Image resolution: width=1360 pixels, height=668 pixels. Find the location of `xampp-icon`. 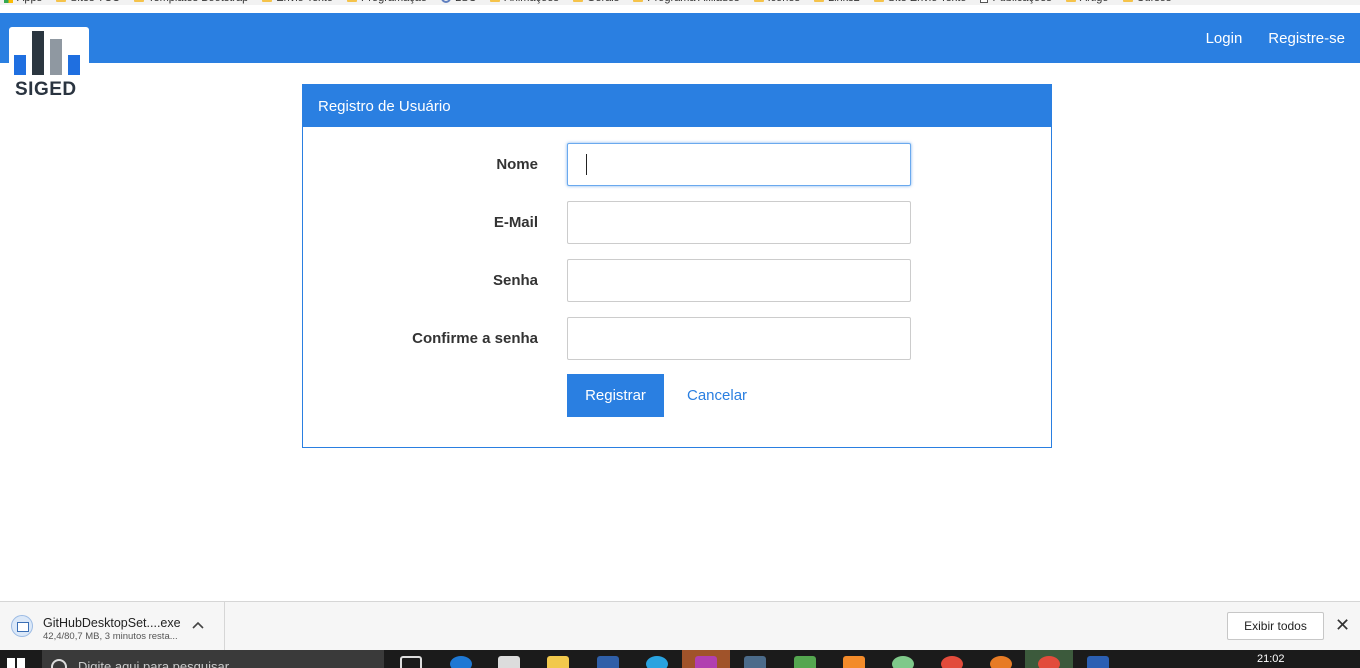

xampp-icon is located at coordinates (854, 662).